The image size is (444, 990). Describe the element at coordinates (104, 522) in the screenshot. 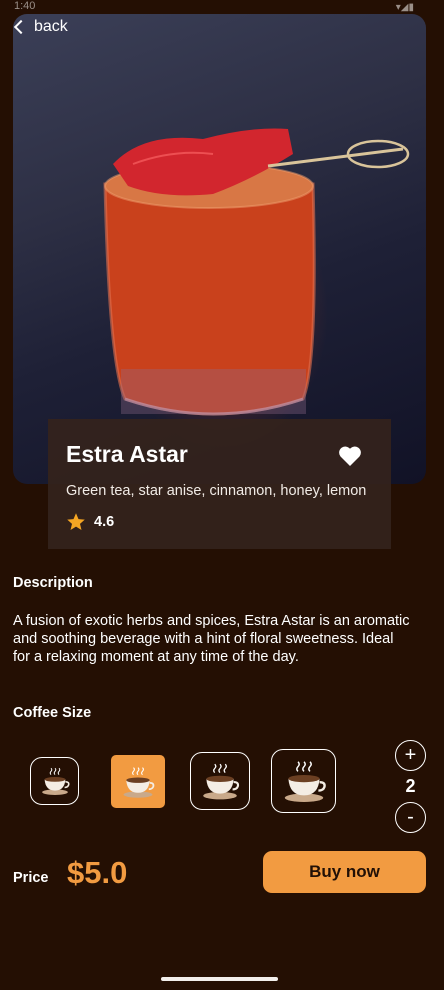

I see `rating-value: 4.6` at that location.